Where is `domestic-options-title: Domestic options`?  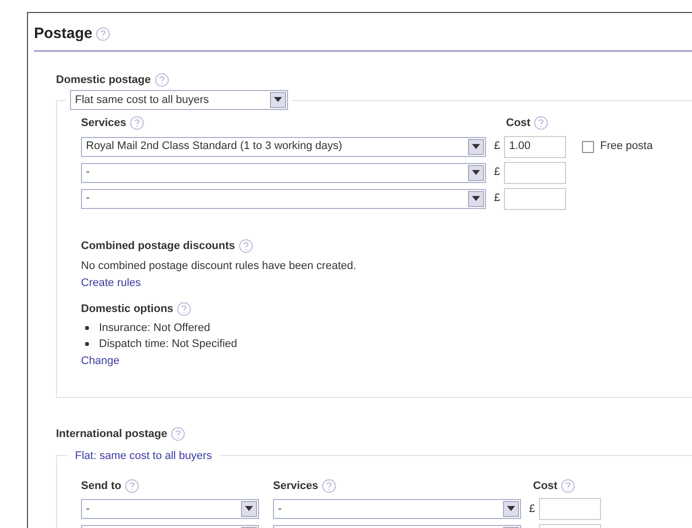
domestic-options-title: Domestic options is located at coordinates (127, 309).